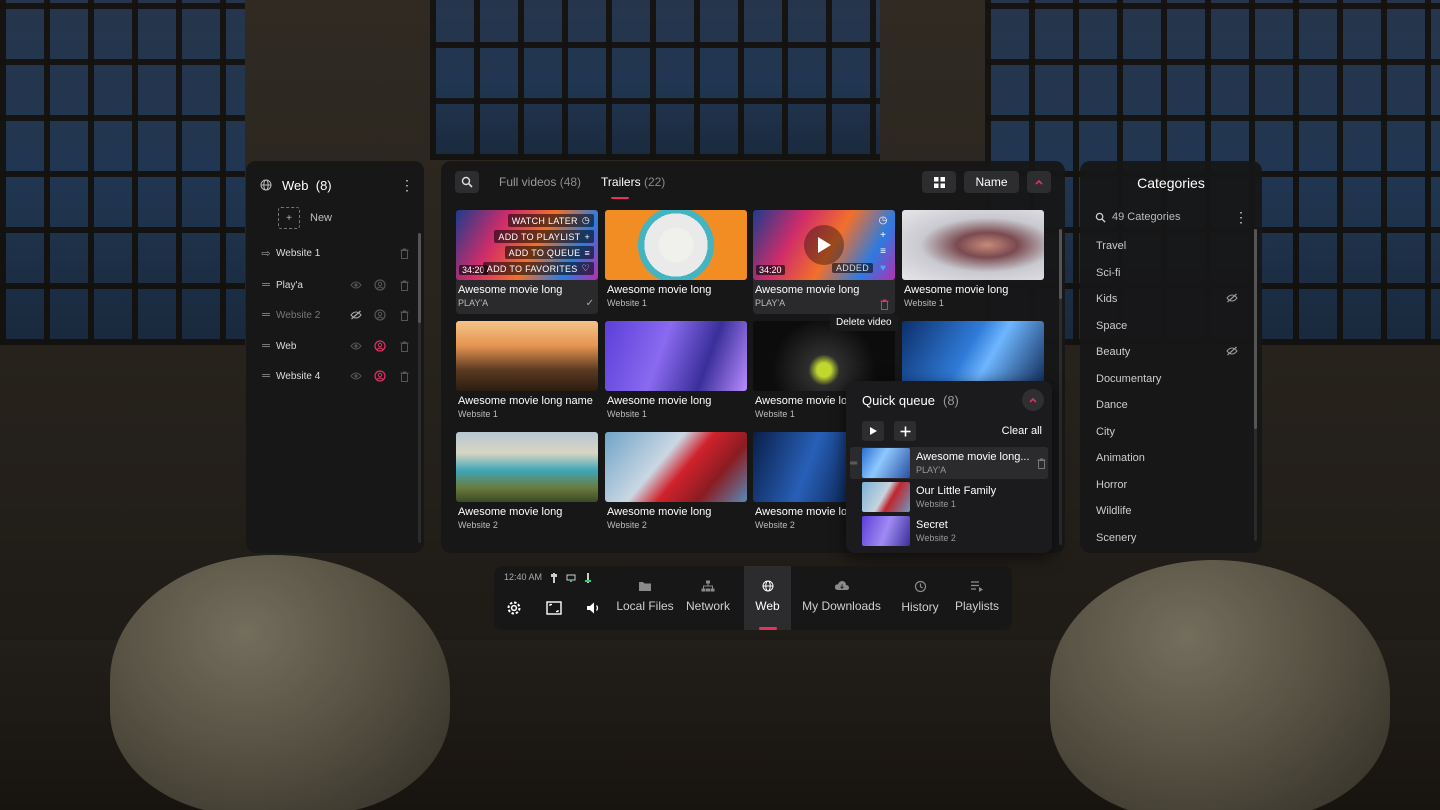 The height and width of the screenshot is (810, 1440). What do you see at coordinates (1033, 400) in the screenshot?
I see `collapse-queue-button` at bounding box center [1033, 400].